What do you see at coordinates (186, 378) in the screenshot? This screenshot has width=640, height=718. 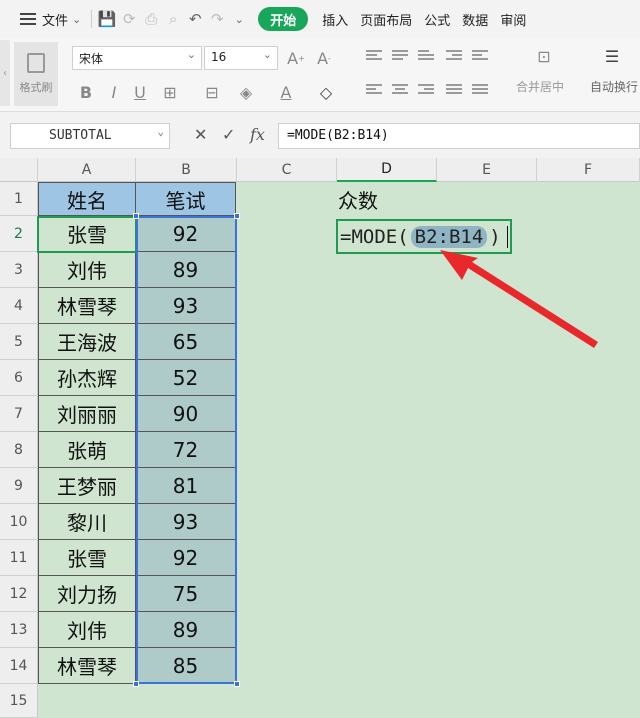 I see `table-cell-score: 52` at bounding box center [186, 378].